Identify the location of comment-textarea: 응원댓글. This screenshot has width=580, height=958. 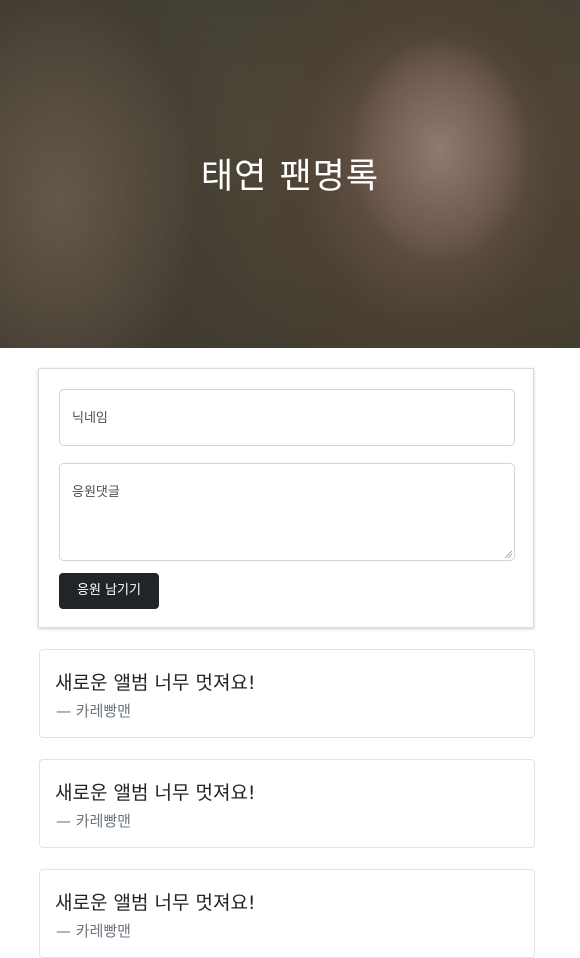
(287, 512).